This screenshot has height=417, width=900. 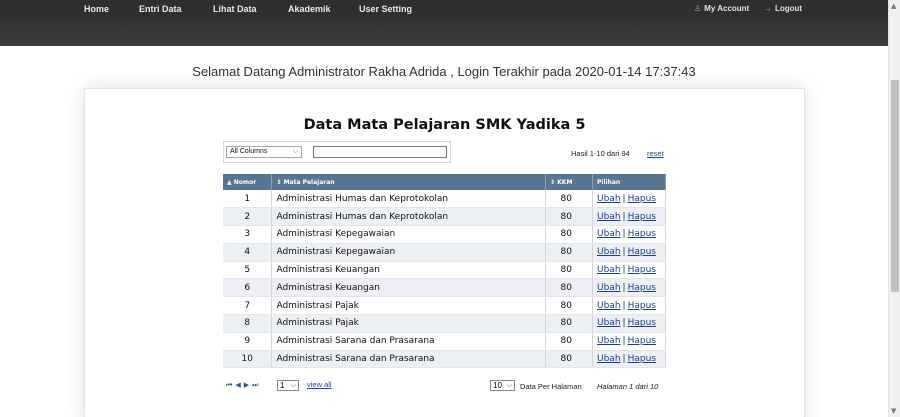 What do you see at coordinates (288, 385) in the screenshot?
I see `page-select: 1 ⌵` at bounding box center [288, 385].